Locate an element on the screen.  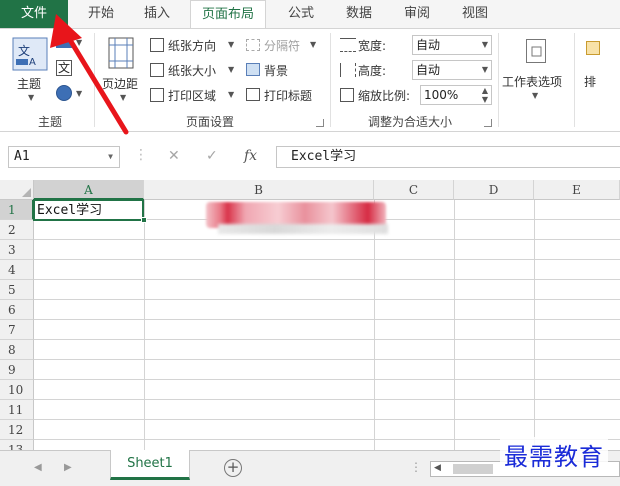
height-icon is located at coordinates (348, 70).